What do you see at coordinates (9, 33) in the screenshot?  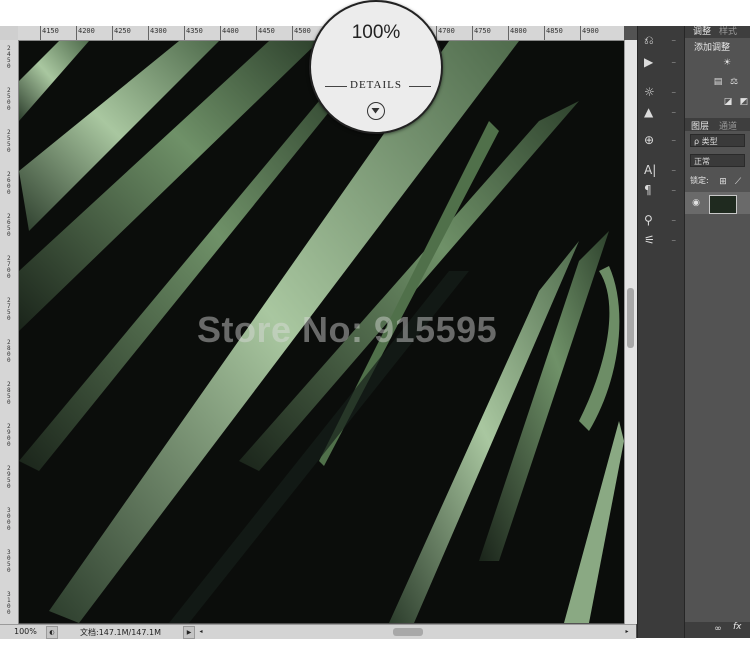 I see `ruler-origin` at bounding box center [9, 33].